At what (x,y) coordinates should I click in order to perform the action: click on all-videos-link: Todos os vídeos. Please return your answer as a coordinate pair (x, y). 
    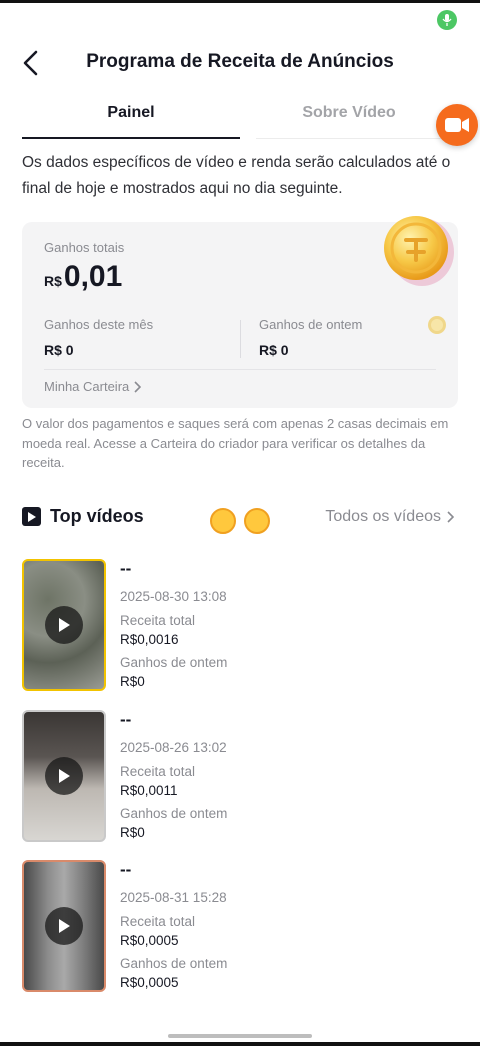
    Looking at the image, I should click on (389, 517).